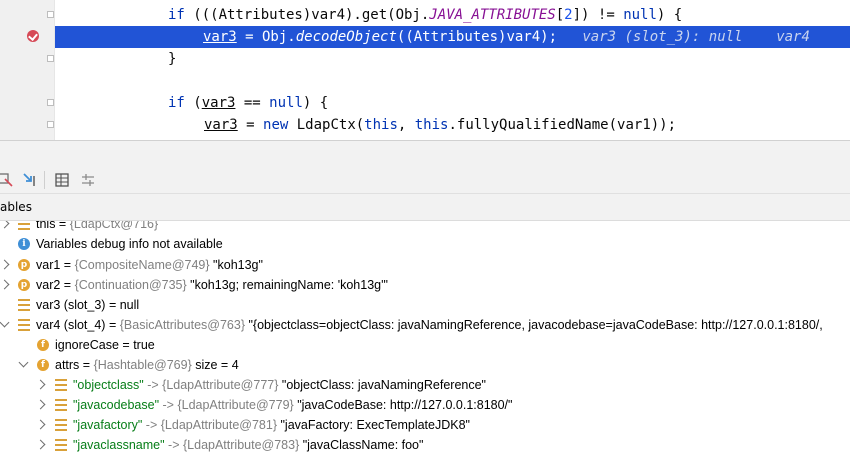 This screenshot has height=453, width=850. Describe the element at coordinates (276, 125) in the screenshot. I see `code-keyword: new` at that location.